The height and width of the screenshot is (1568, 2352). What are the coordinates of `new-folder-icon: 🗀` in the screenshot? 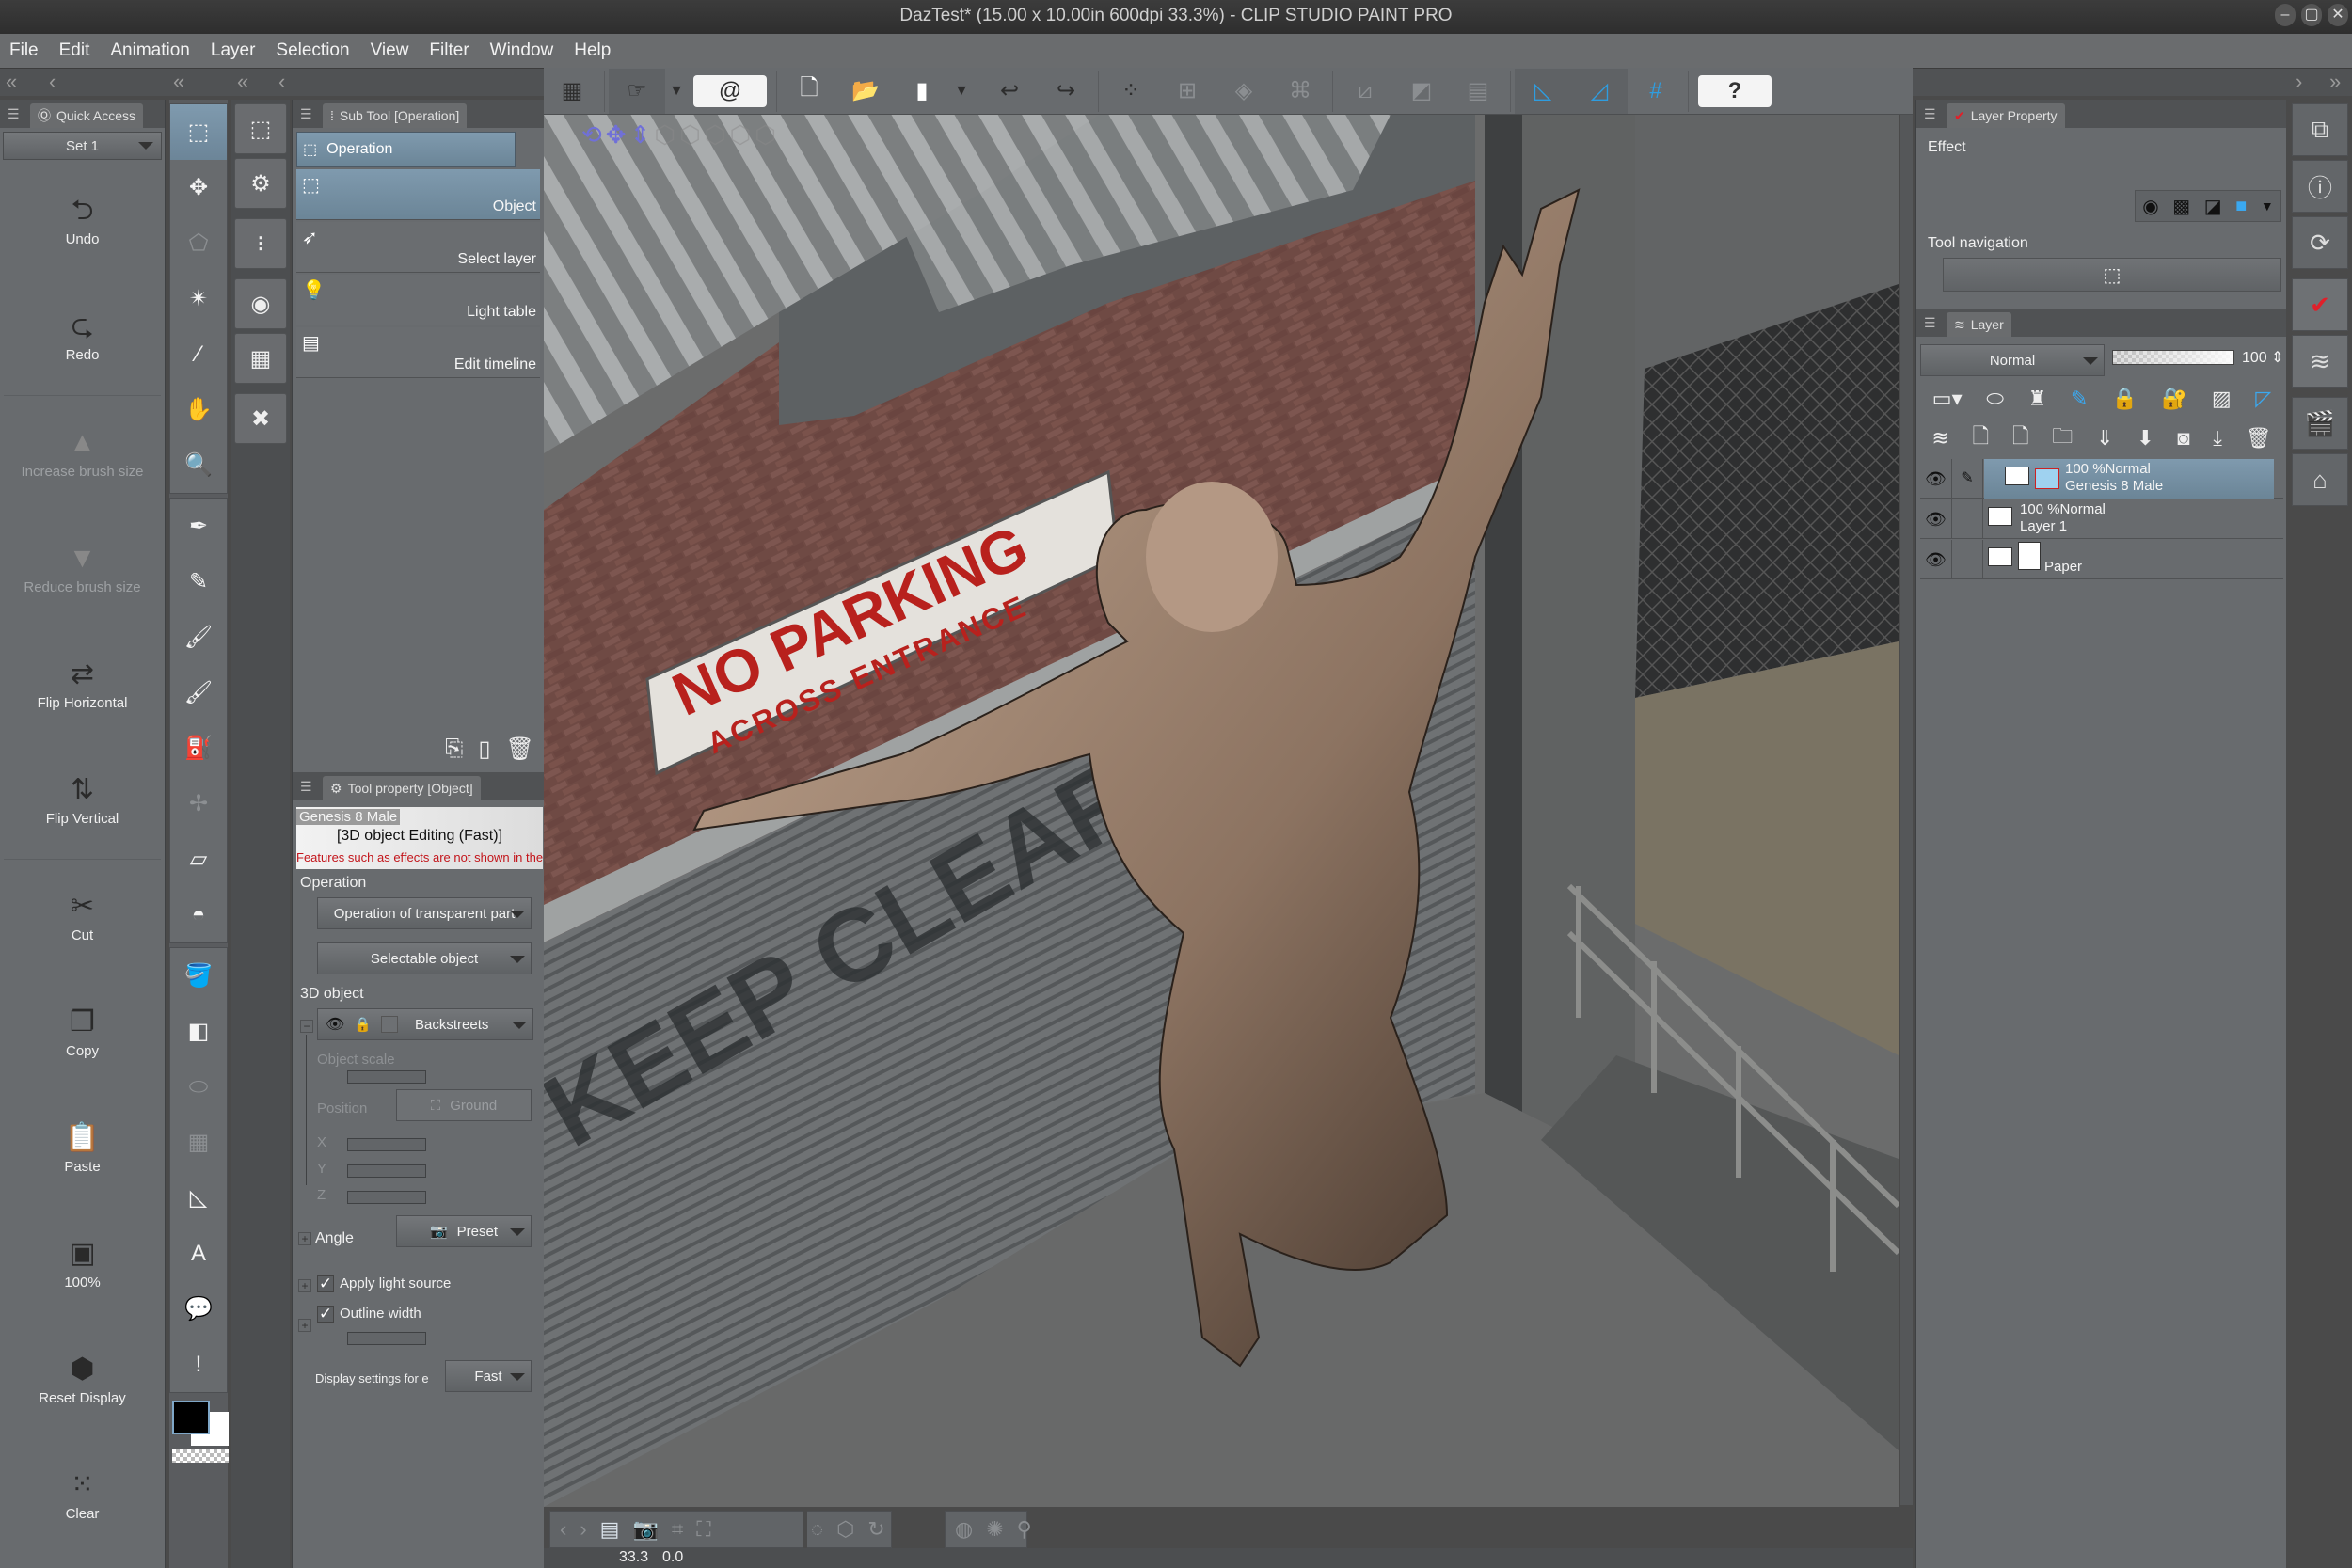 It's located at (2062, 438).